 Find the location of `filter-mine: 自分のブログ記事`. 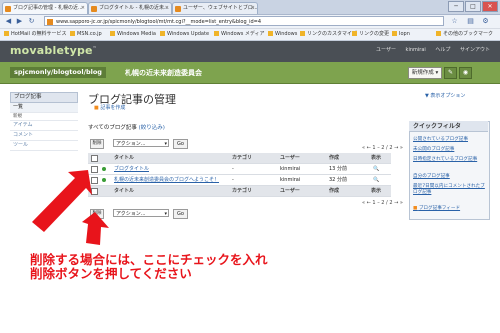

filter-mine: 自分のブログ記事 is located at coordinates (450, 177).